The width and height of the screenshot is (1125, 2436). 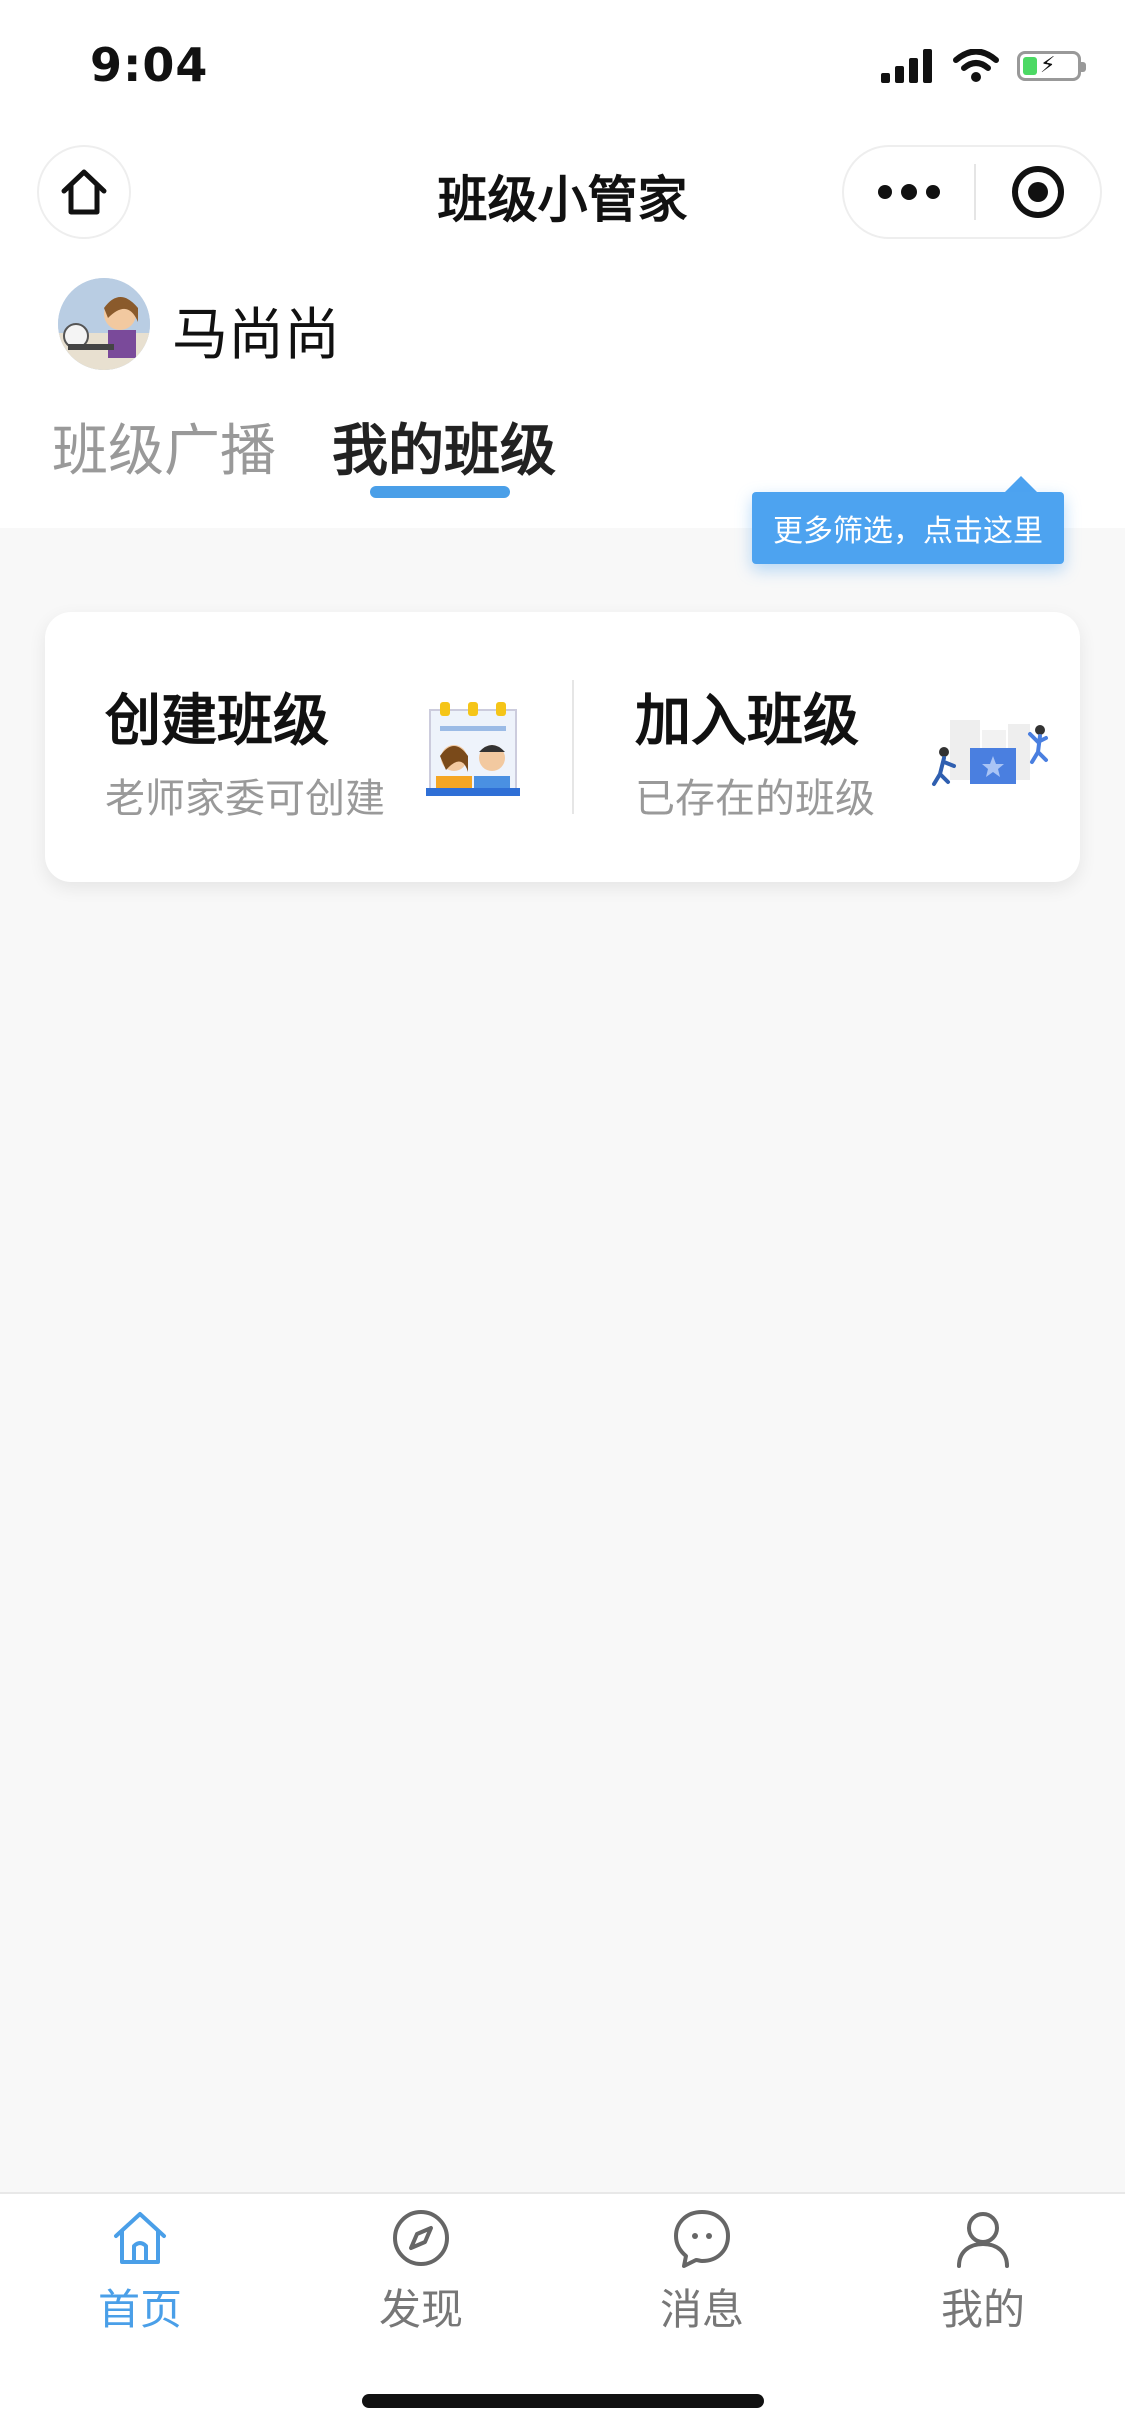 I want to click on status-time: 9:04, so click(x=149, y=65).